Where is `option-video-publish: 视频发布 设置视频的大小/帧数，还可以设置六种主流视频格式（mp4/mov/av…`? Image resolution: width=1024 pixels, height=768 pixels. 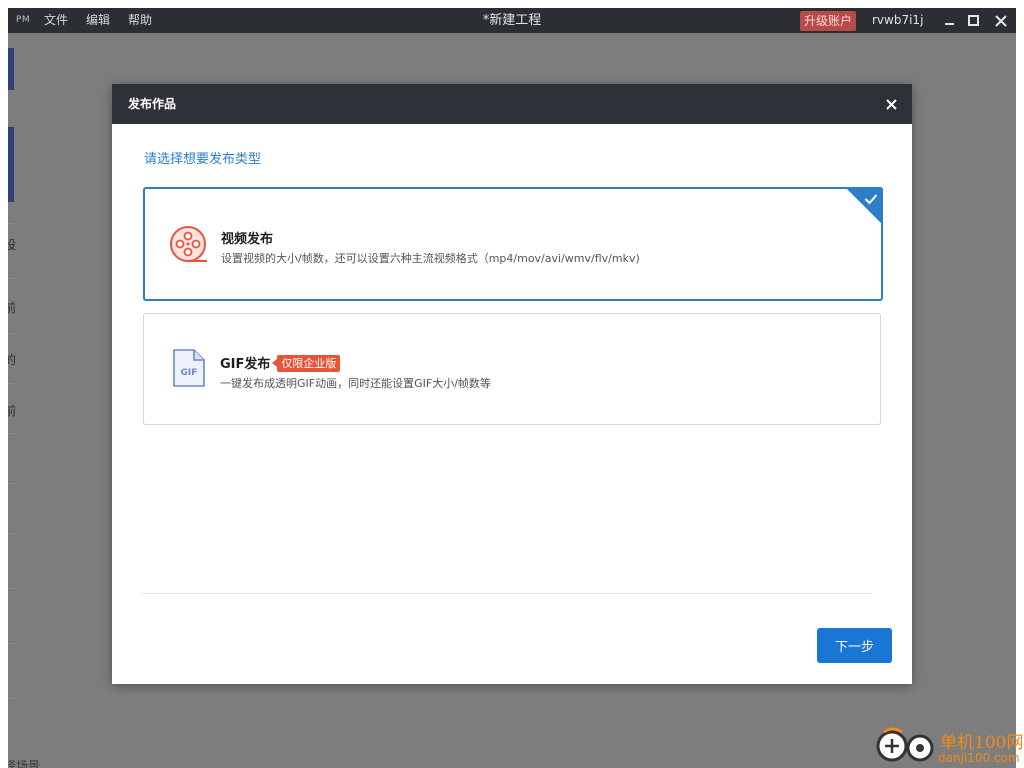
option-video-publish: 视频发布 设置视频的大小/帧数，还可以设置六种主流视频格式（mp4/mov/av… is located at coordinates (513, 244).